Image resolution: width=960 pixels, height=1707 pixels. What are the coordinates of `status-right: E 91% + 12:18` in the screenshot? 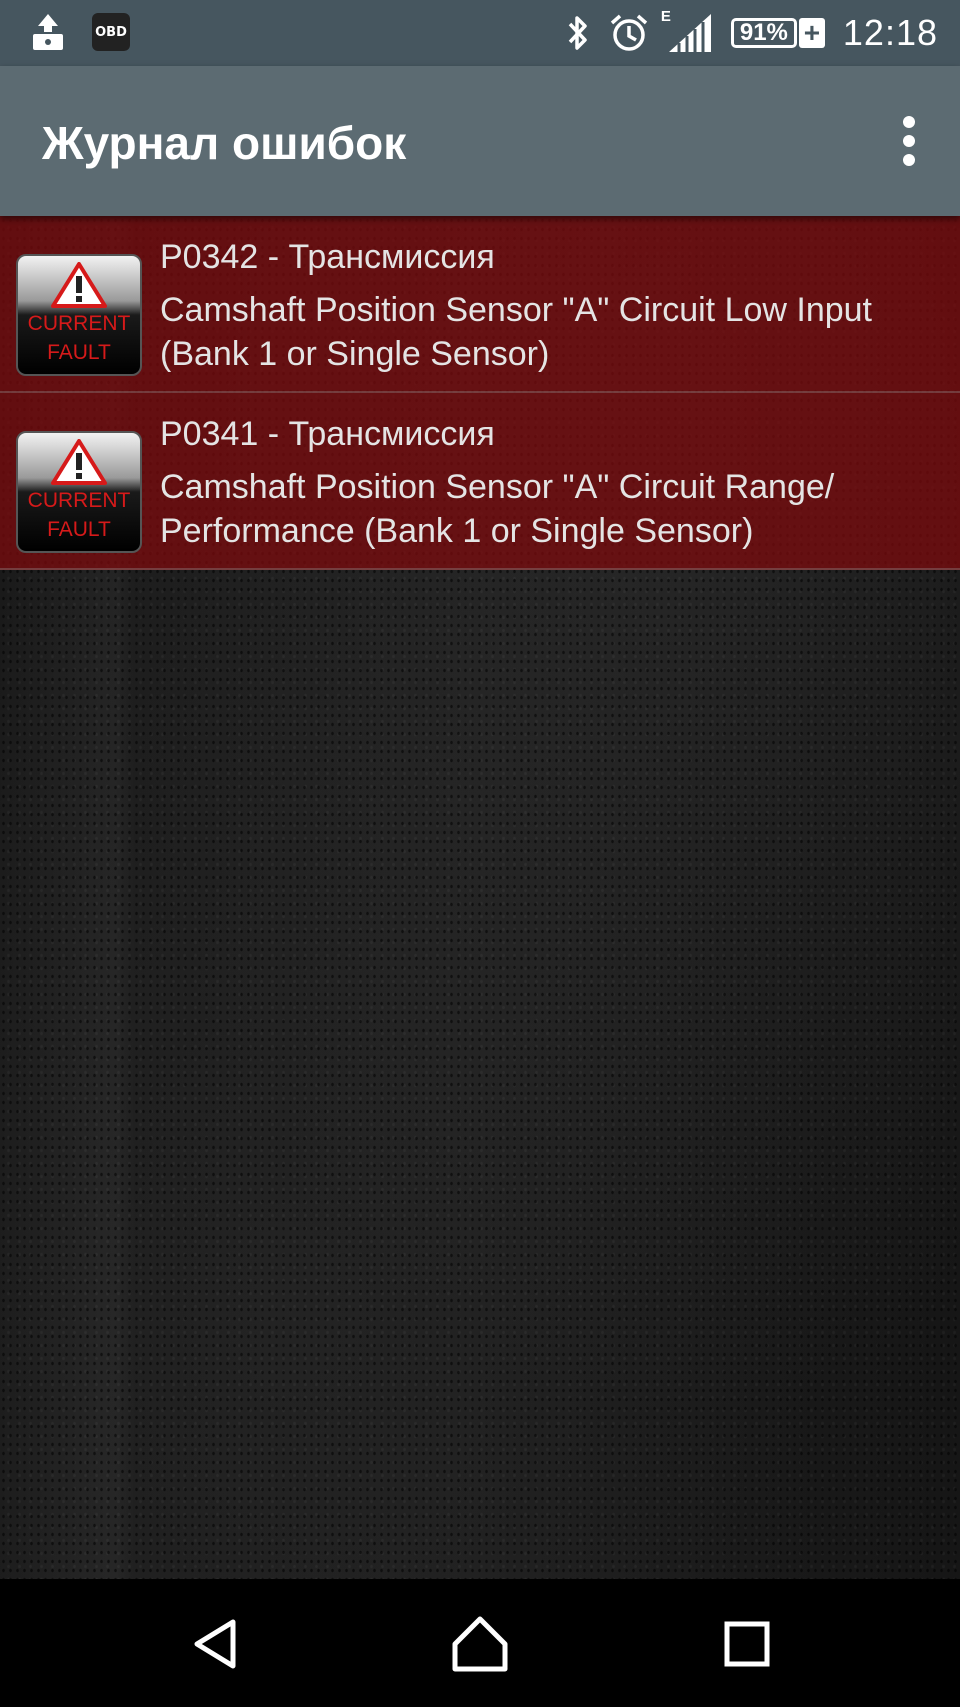 It's located at (751, 33).